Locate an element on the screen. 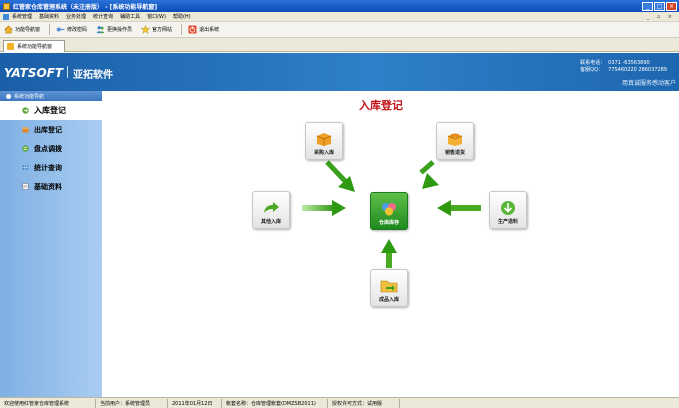 Image resolution: width=679 pixels, height=408 pixels. forward-arrow-icon is located at coordinates (271, 207).